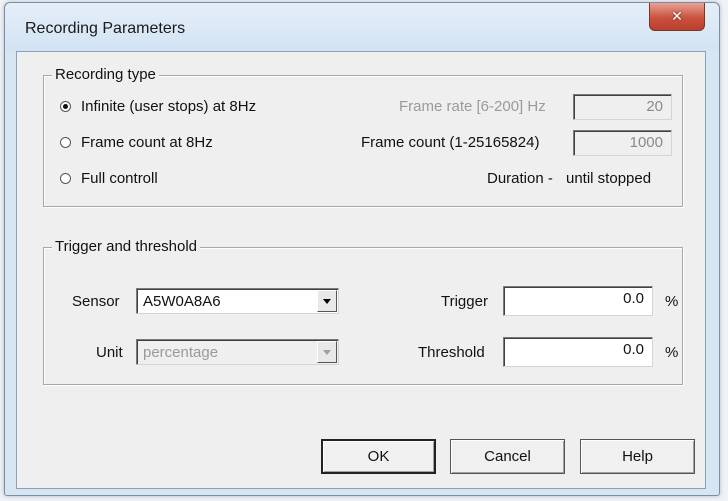 The width and height of the screenshot is (728, 501). What do you see at coordinates (520, 178) in the screenshot?
I see `duration-label: Duration -` at bounding box center [520, 178].